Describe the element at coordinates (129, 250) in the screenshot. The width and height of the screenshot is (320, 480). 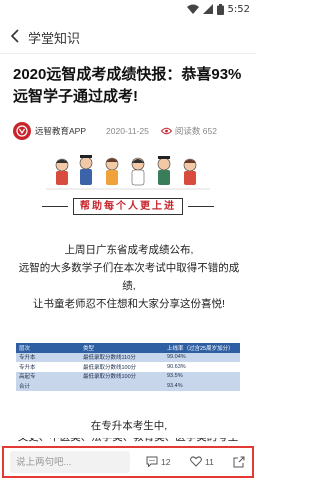
I see `paragraph-line: 上周日广东省成考成绩公布,` at that location.